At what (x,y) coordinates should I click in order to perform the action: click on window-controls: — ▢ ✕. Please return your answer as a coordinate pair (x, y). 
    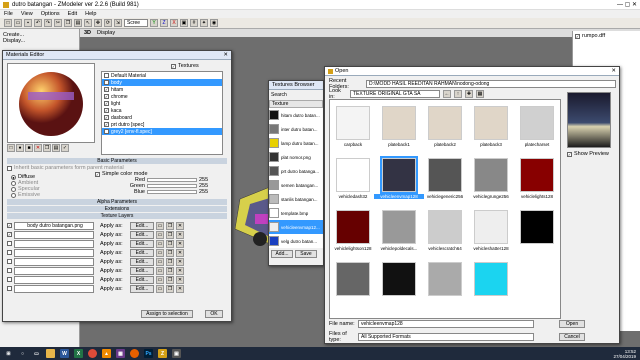
    Looking at the image, I should click on (627, 4).